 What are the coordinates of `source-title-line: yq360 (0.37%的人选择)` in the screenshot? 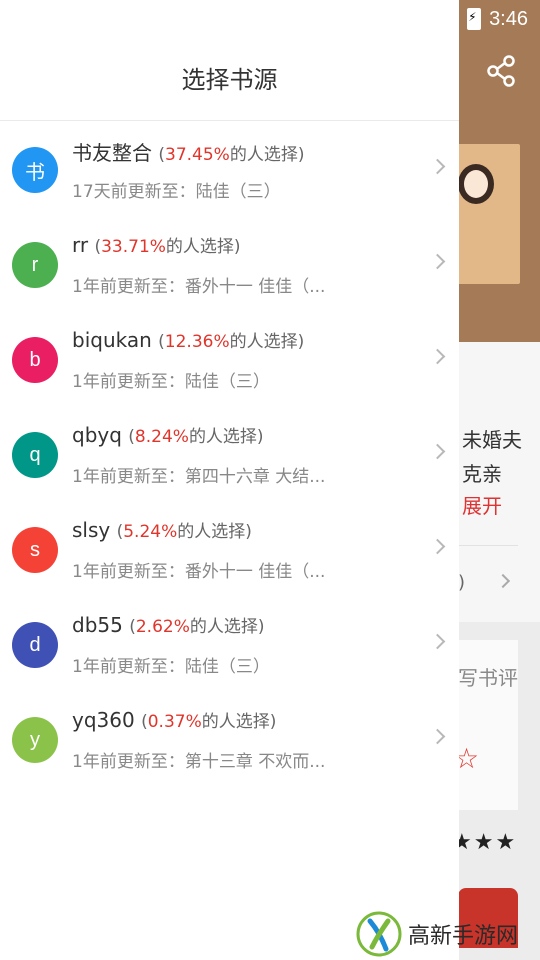 It's located at (174, 720).